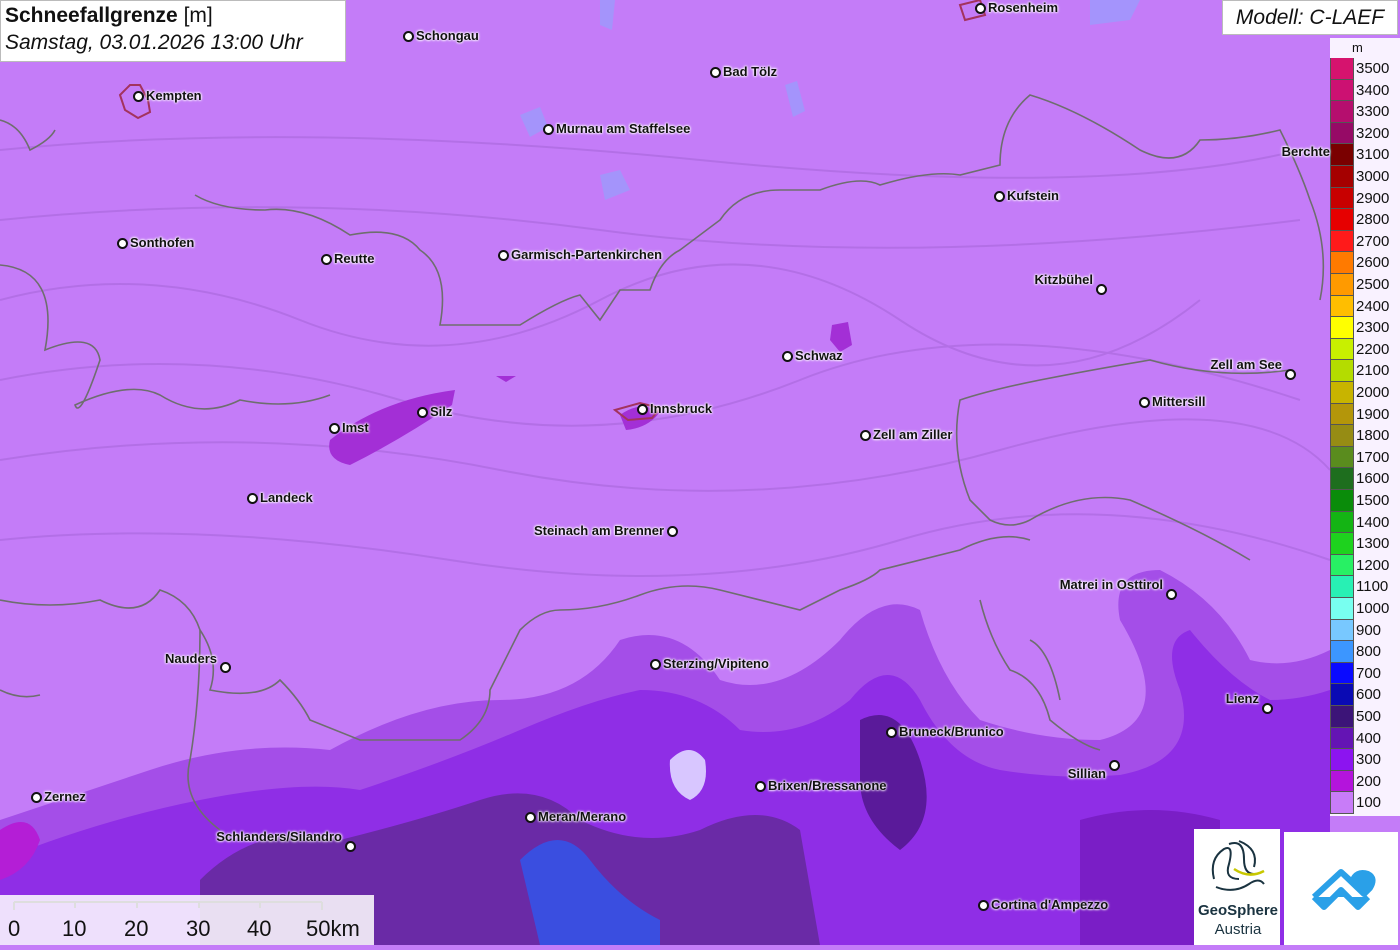  I want to click on scale-label-20: 20, so click(136, 928).